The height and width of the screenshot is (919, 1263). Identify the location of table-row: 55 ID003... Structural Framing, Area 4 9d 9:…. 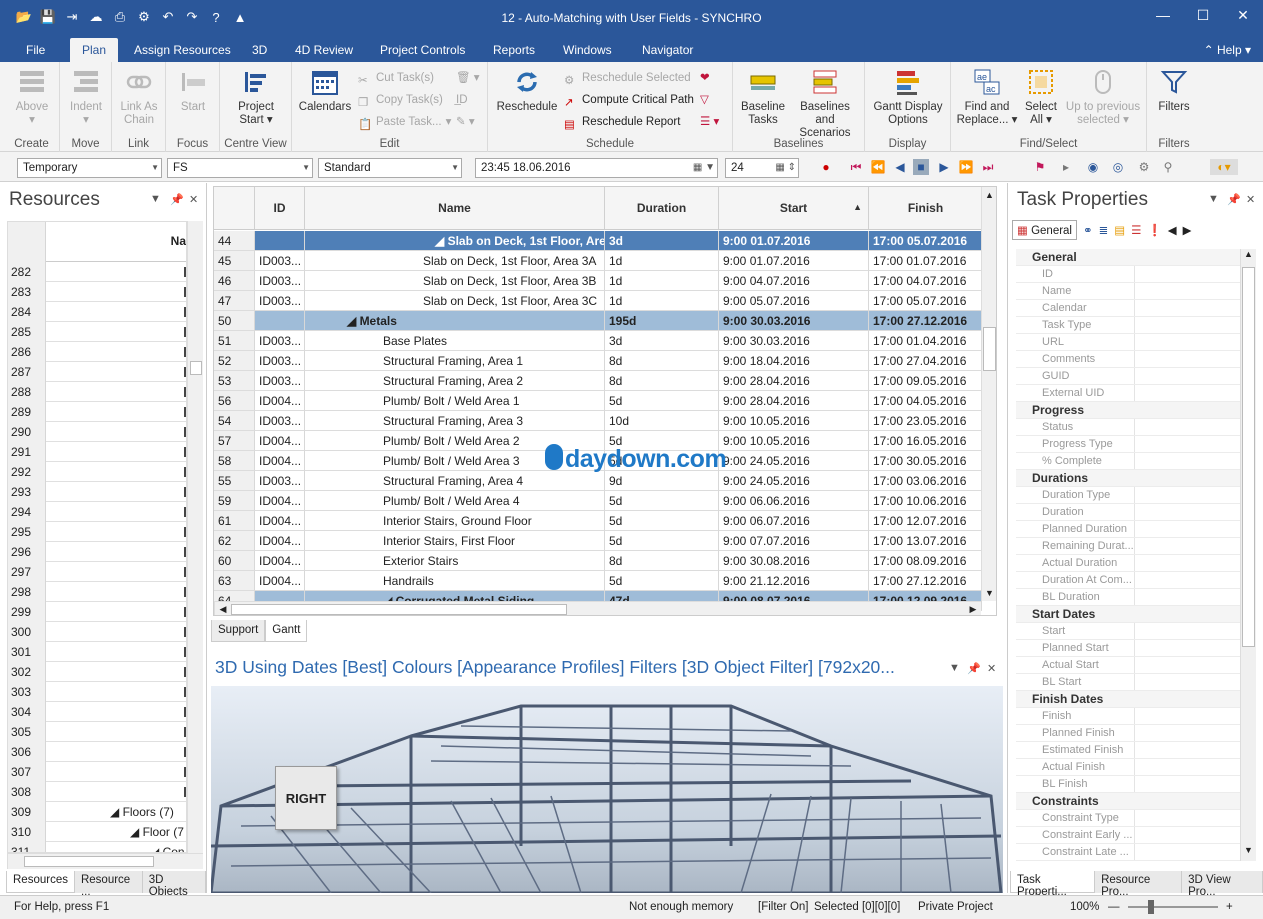
(598, 481).